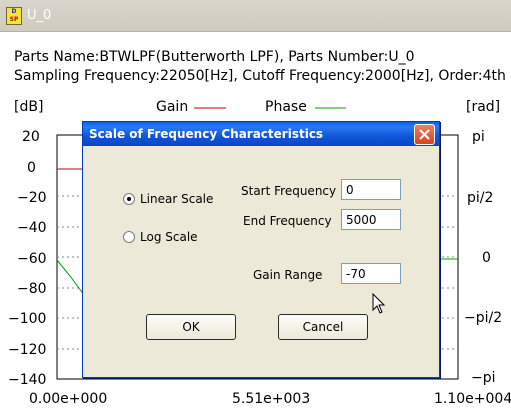 This screenshot has height=410, width=511. I want to click on dialog-title: Scale of Frequency Characteristics, so click(206, 134).